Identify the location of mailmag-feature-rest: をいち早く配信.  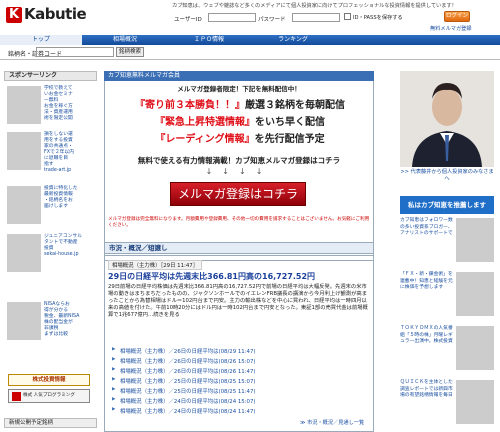
(290, 122).